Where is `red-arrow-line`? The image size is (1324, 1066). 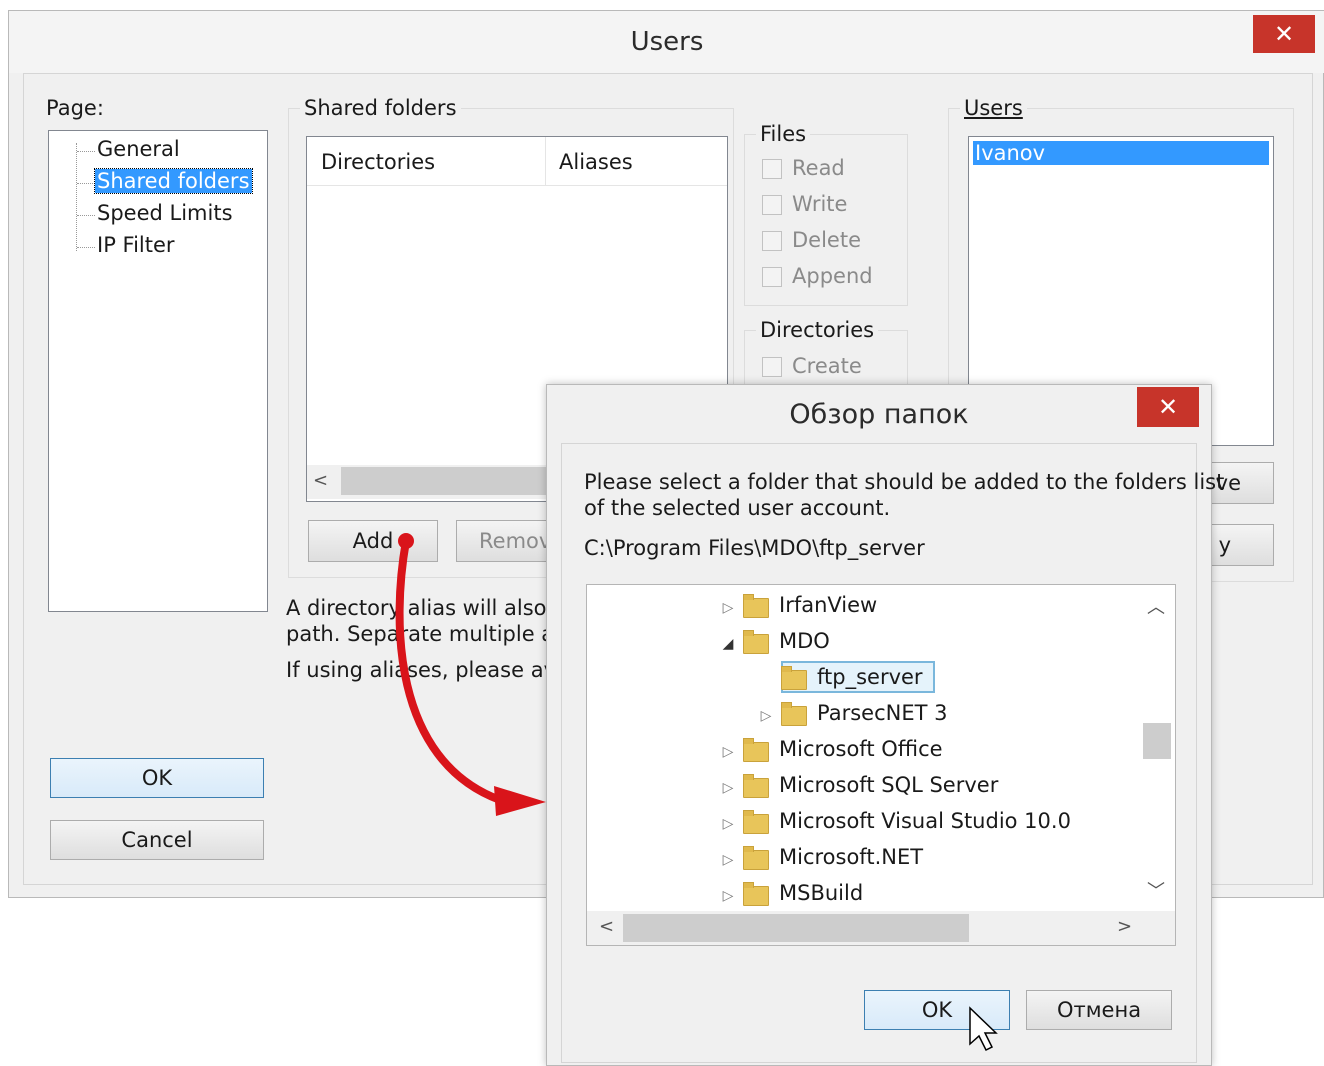
red-arrow-line is located at coordinates (449, 670).